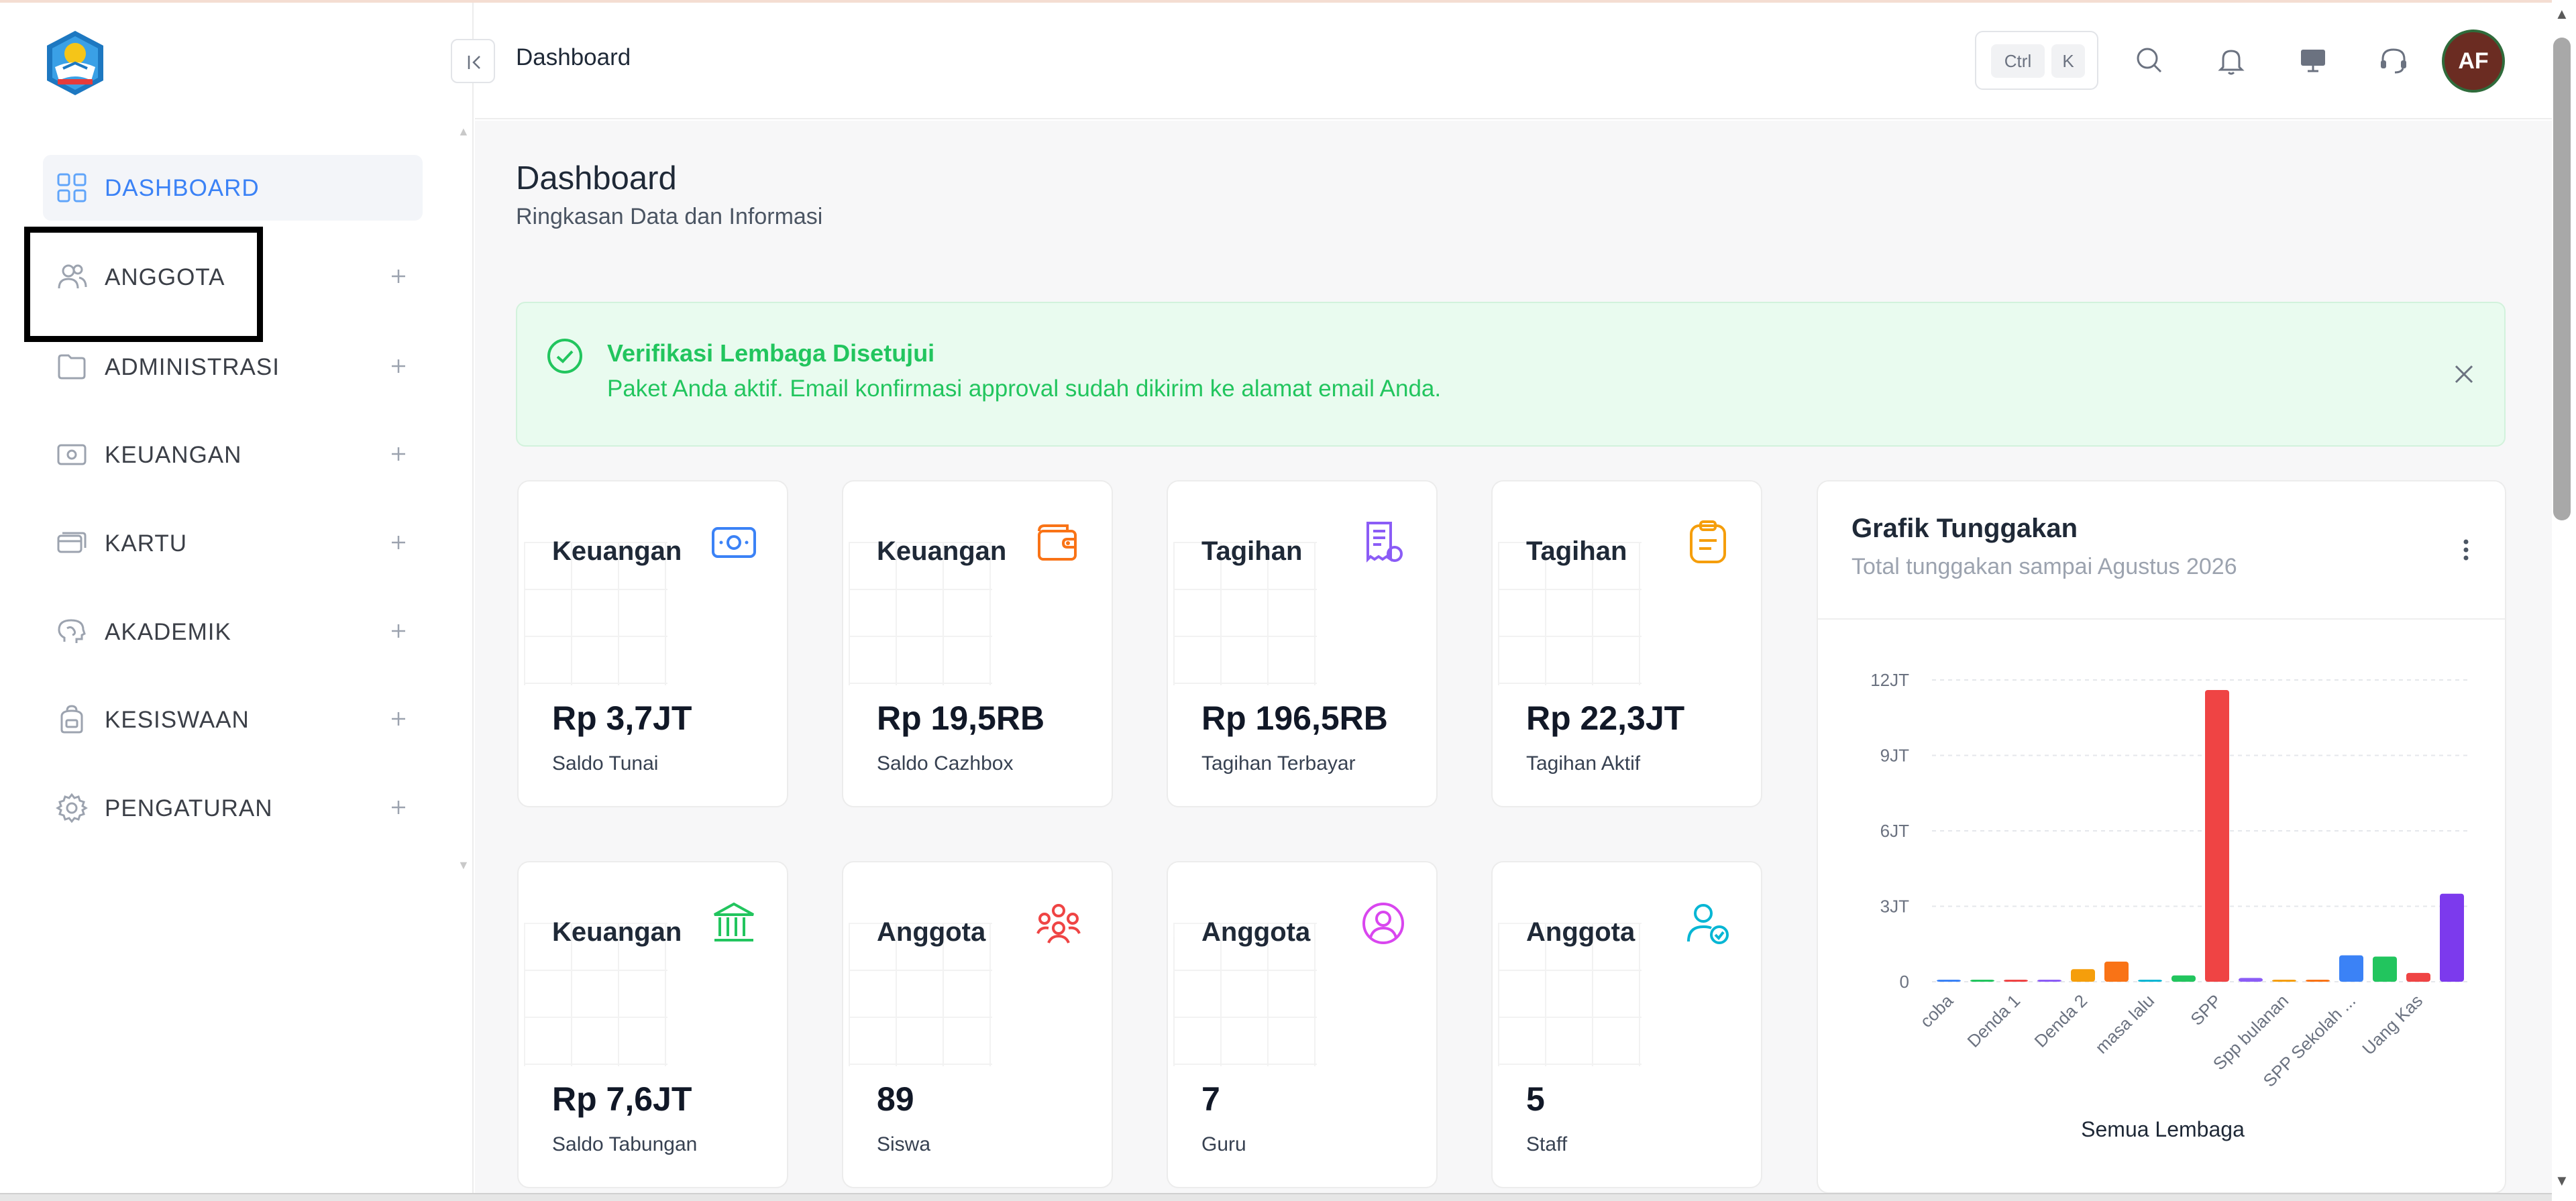  Describe the element at coordinates (233, 543) in the screenshot. I see `sidebar-item-kartu: KARTU` at that location.